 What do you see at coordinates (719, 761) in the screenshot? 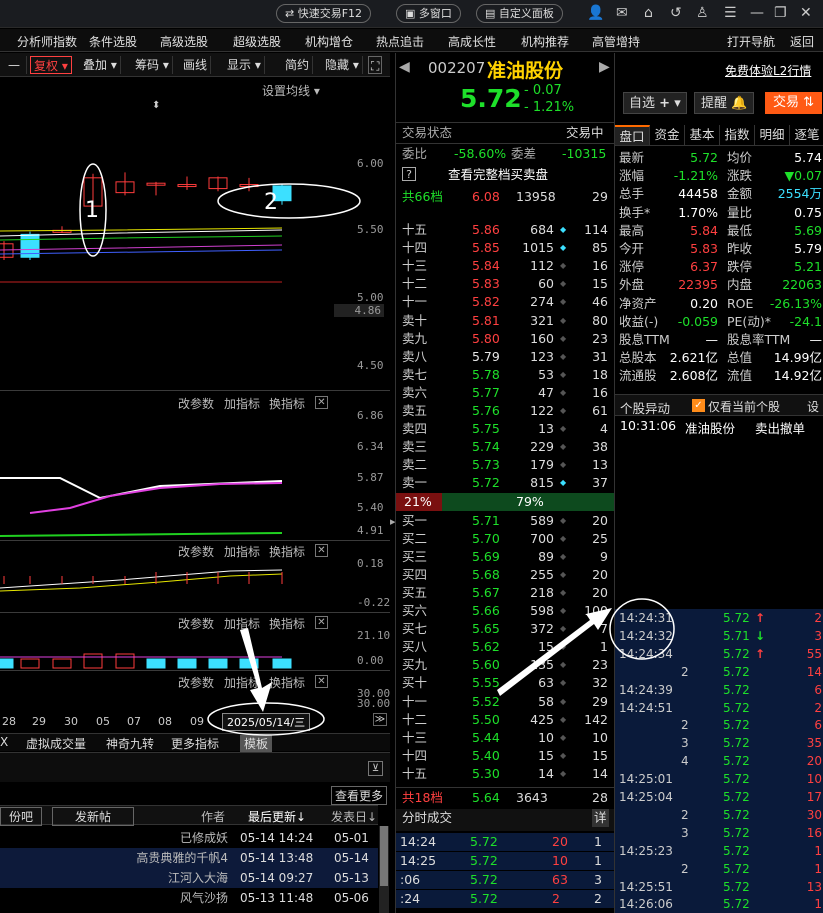
I see `trade-tick-row: 4 5.72 20` at bounding box center [719, 761].